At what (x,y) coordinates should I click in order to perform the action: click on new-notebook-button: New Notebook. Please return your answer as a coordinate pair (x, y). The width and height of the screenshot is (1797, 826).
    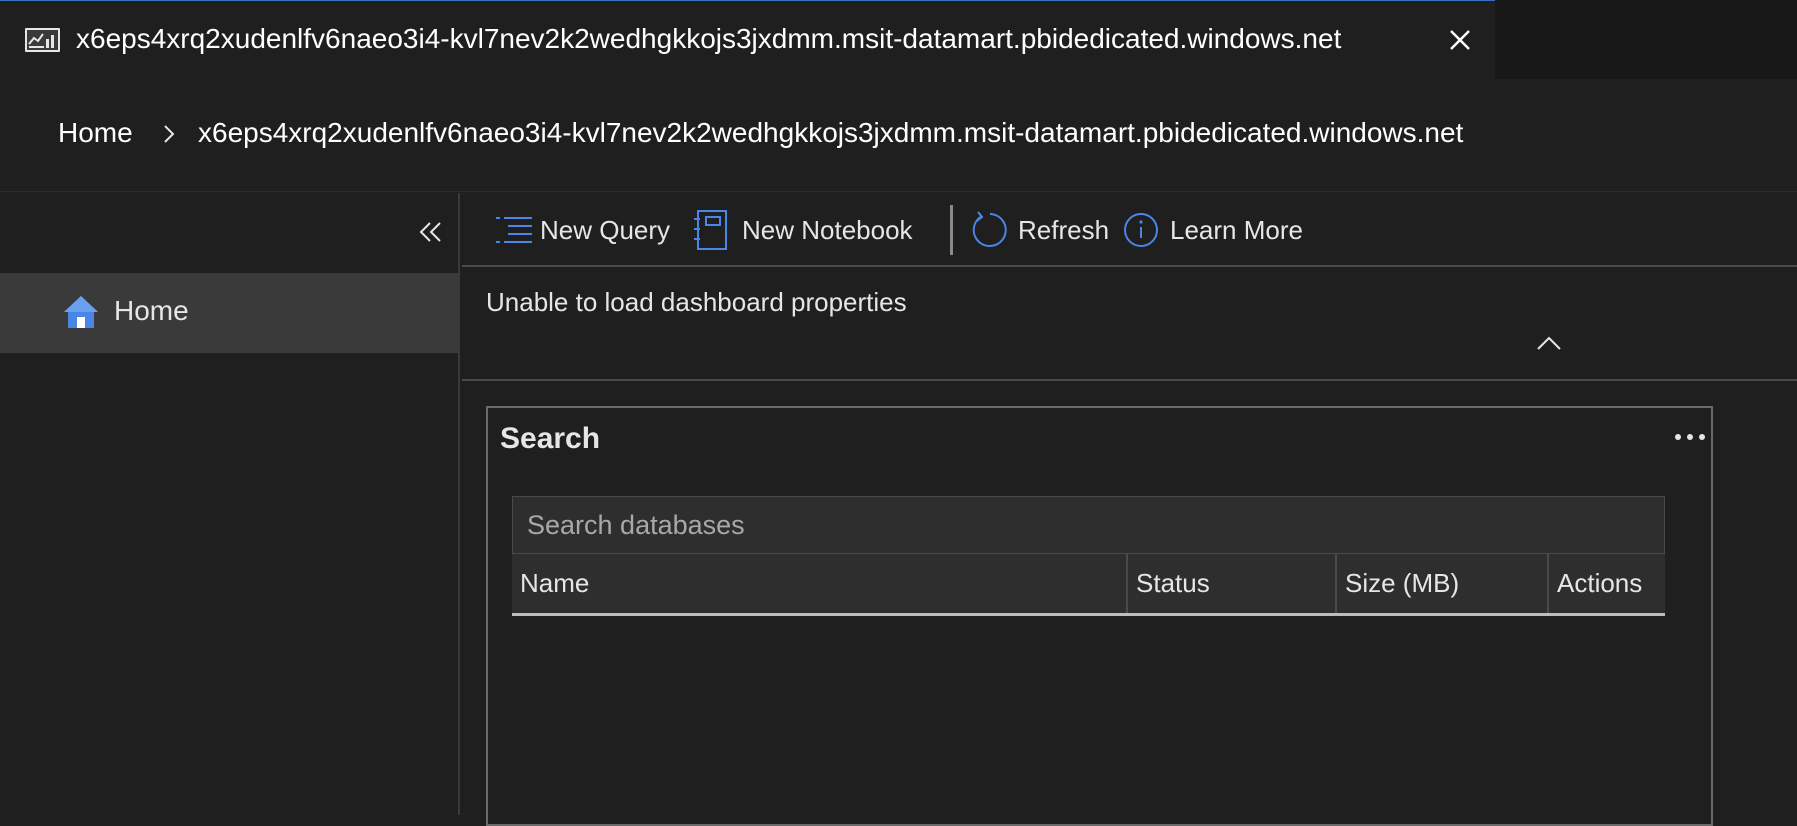
    Looking at the image, I should click on (802, 230).